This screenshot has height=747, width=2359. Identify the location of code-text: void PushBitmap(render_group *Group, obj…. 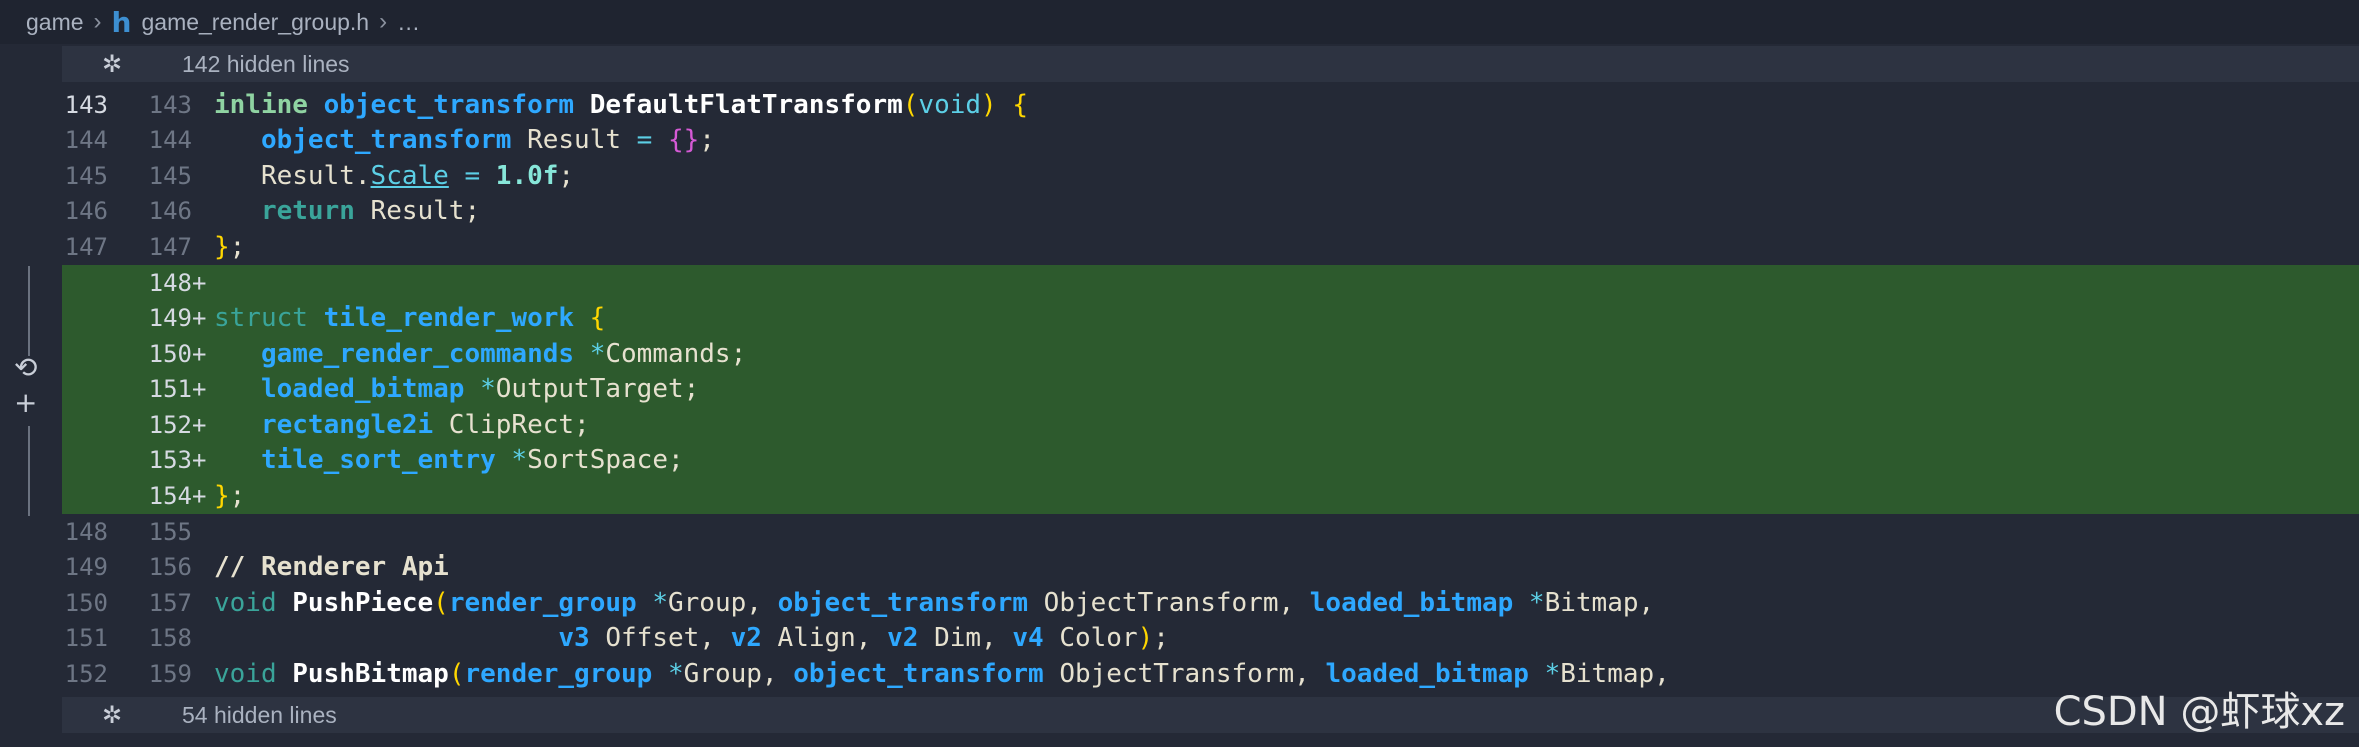
(942, 673).